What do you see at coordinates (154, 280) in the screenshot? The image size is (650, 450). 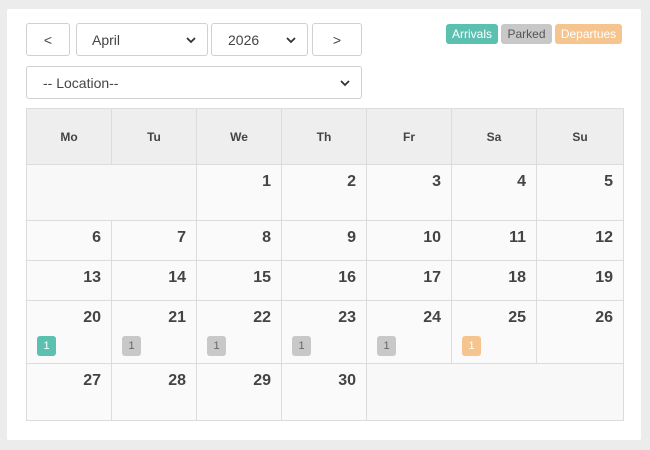 I see `day-cell: 14` at bounding box center [154, 280].